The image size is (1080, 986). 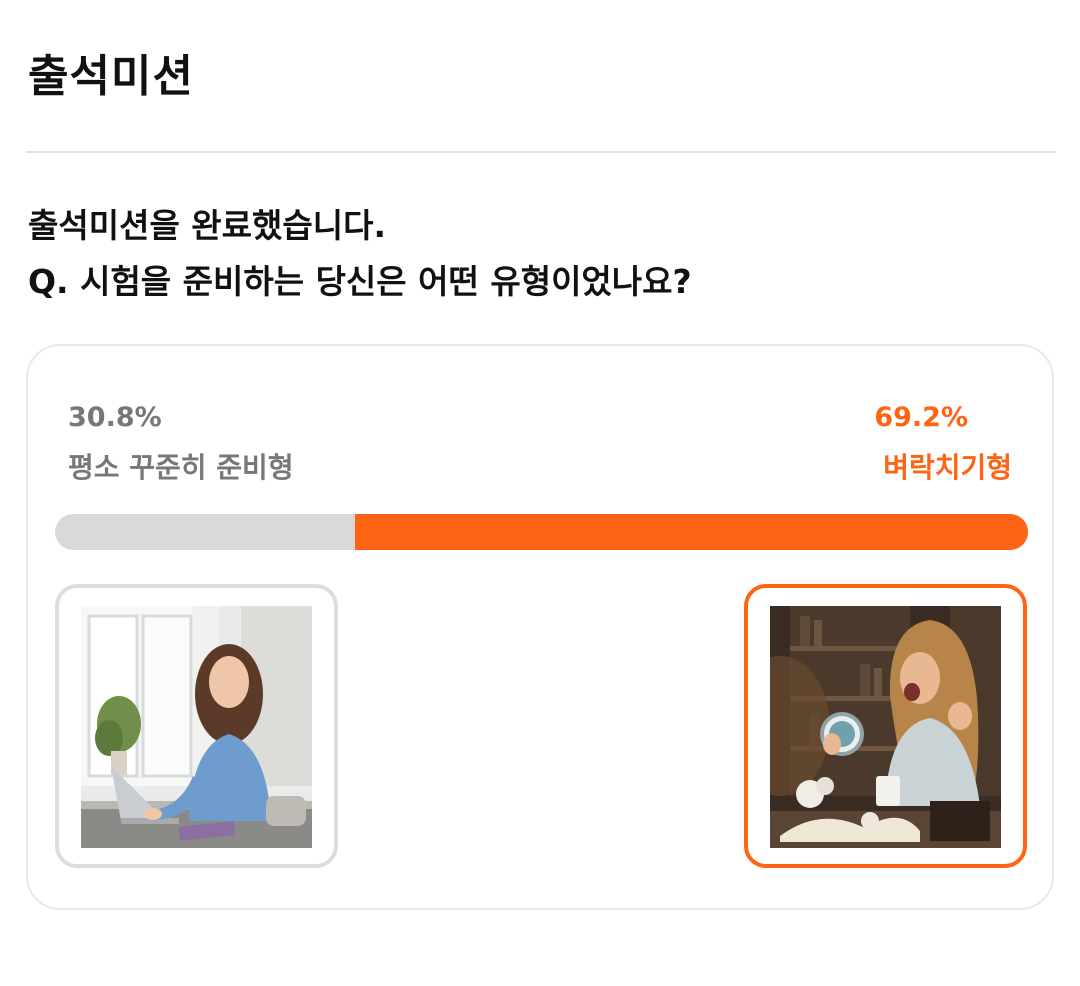 What do you see at coordinates (541, 152) in the screenshot?
I see `header-divider` at bounding box center [541, 152].